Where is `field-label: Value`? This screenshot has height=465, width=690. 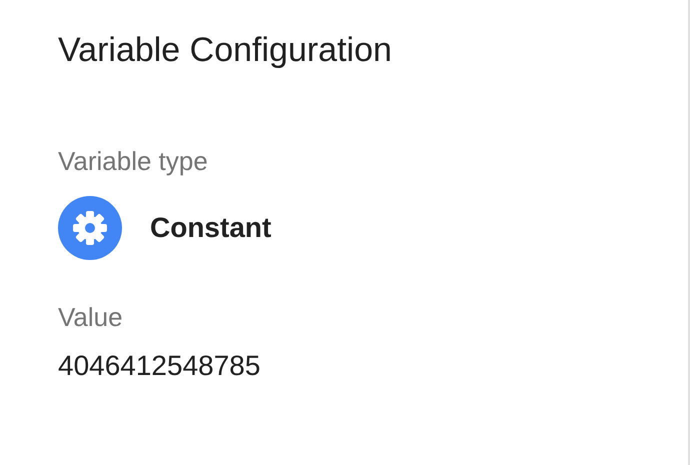 field-label: Value is located at coordinates (90, 317).